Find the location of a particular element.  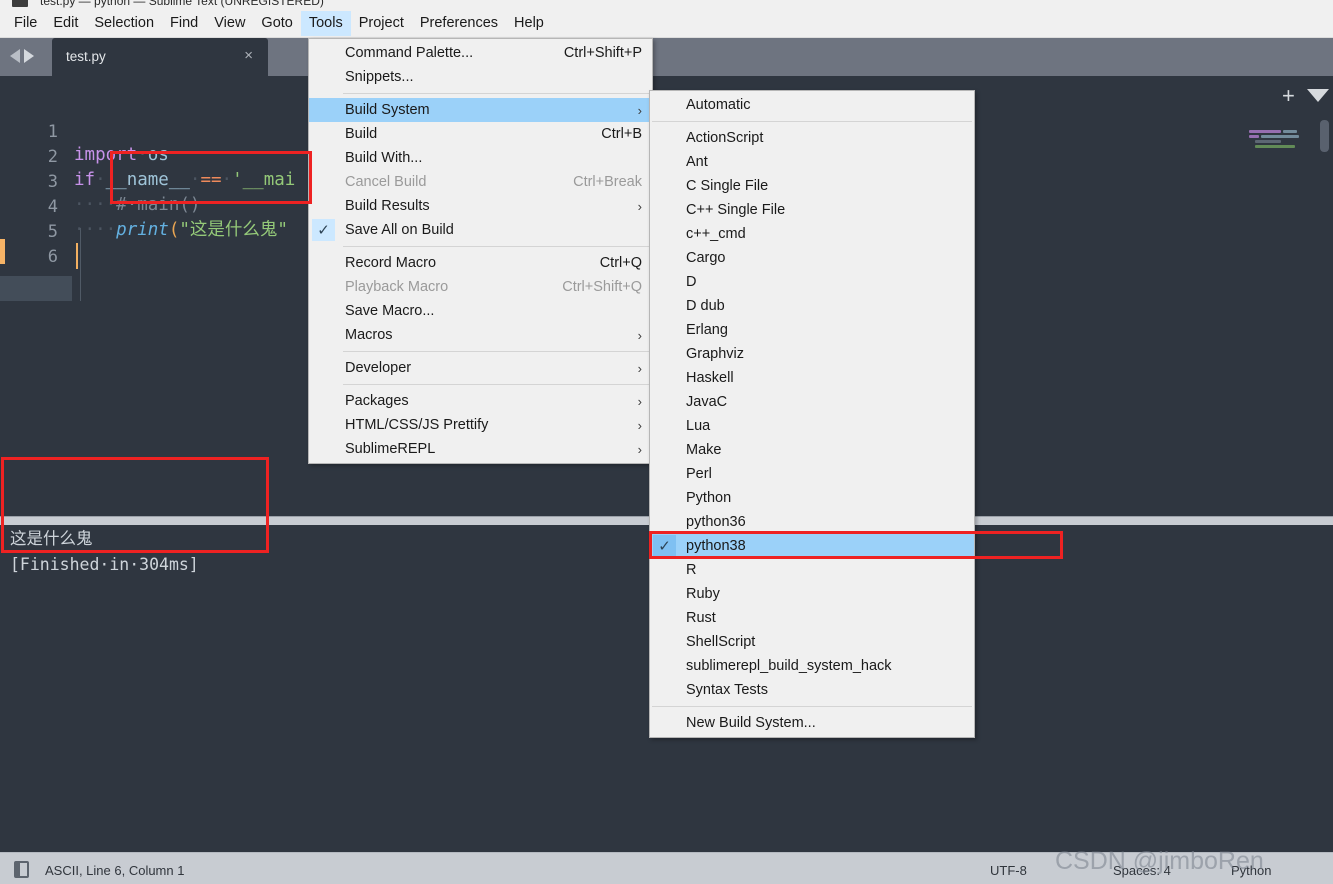

tools-menu-item-cancel-build: Cancel Build Ctrl+Break is located at coordinates (480, 182).